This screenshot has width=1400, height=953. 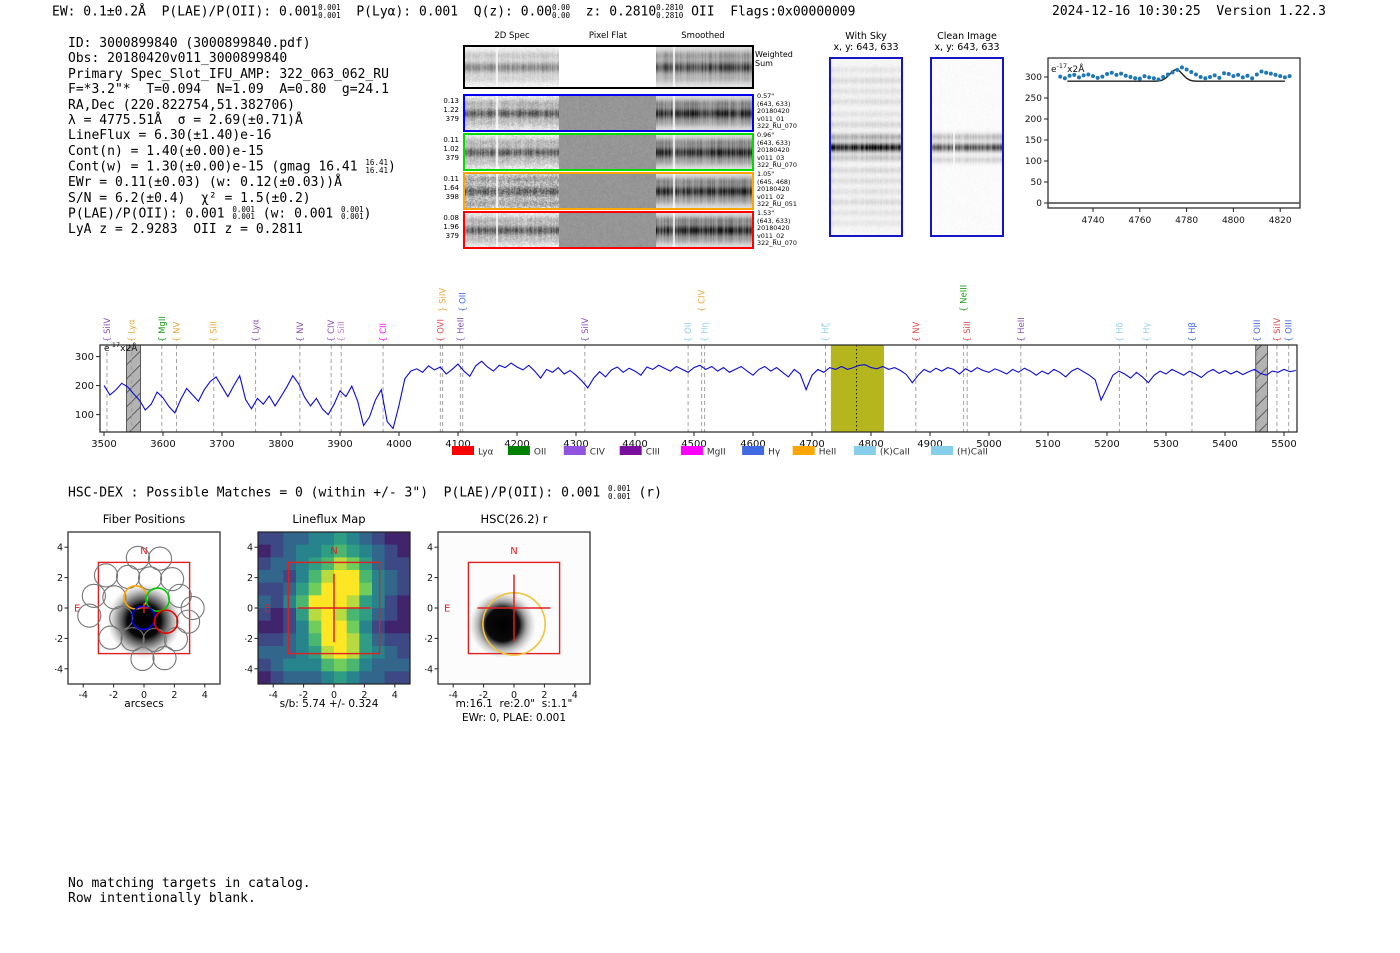 What do you see at coordinates (1033, 141) in the screenshot?
I see `y-tick-label: 150` at bounding box center [1033, 141].